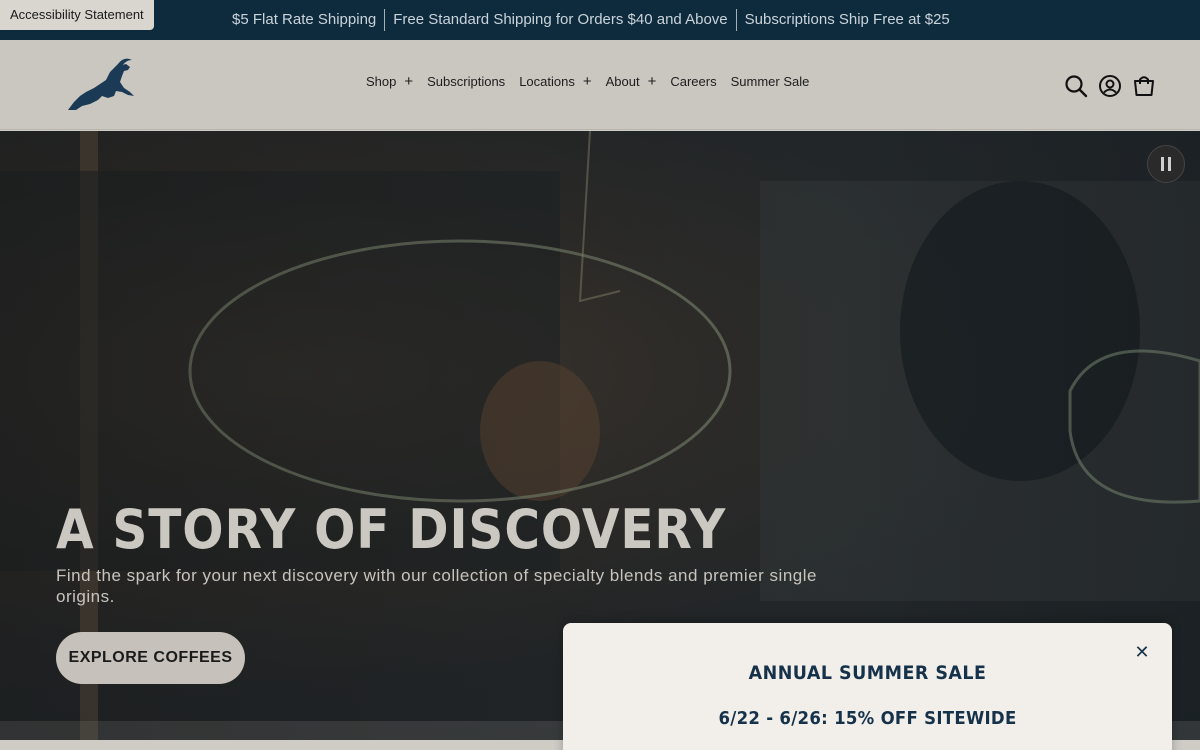 This screenshot has width=1200, height=750. Describe the element at coordinates (99, 86) in the screenshot. I see `leaping-goat-logo` at that location.